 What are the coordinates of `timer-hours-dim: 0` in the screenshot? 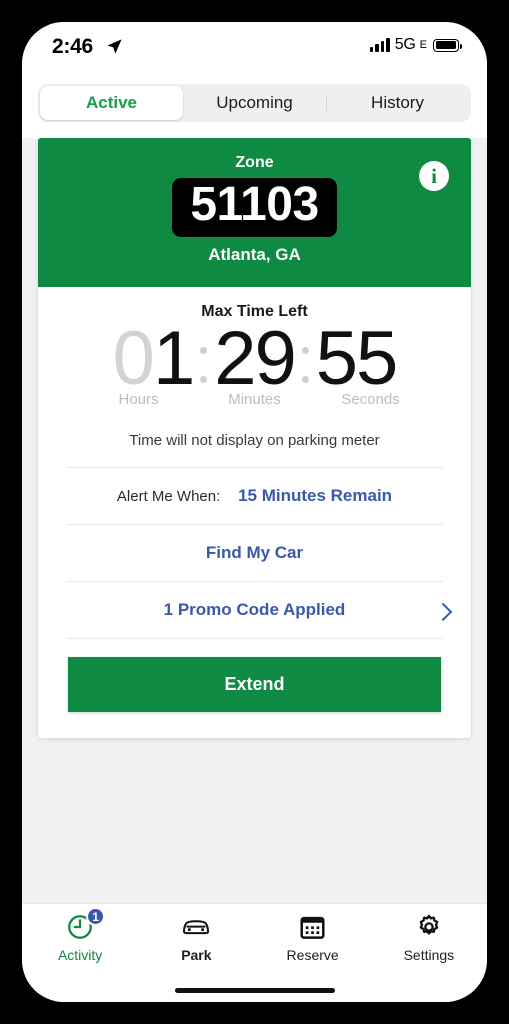 It's located at (133, 358).